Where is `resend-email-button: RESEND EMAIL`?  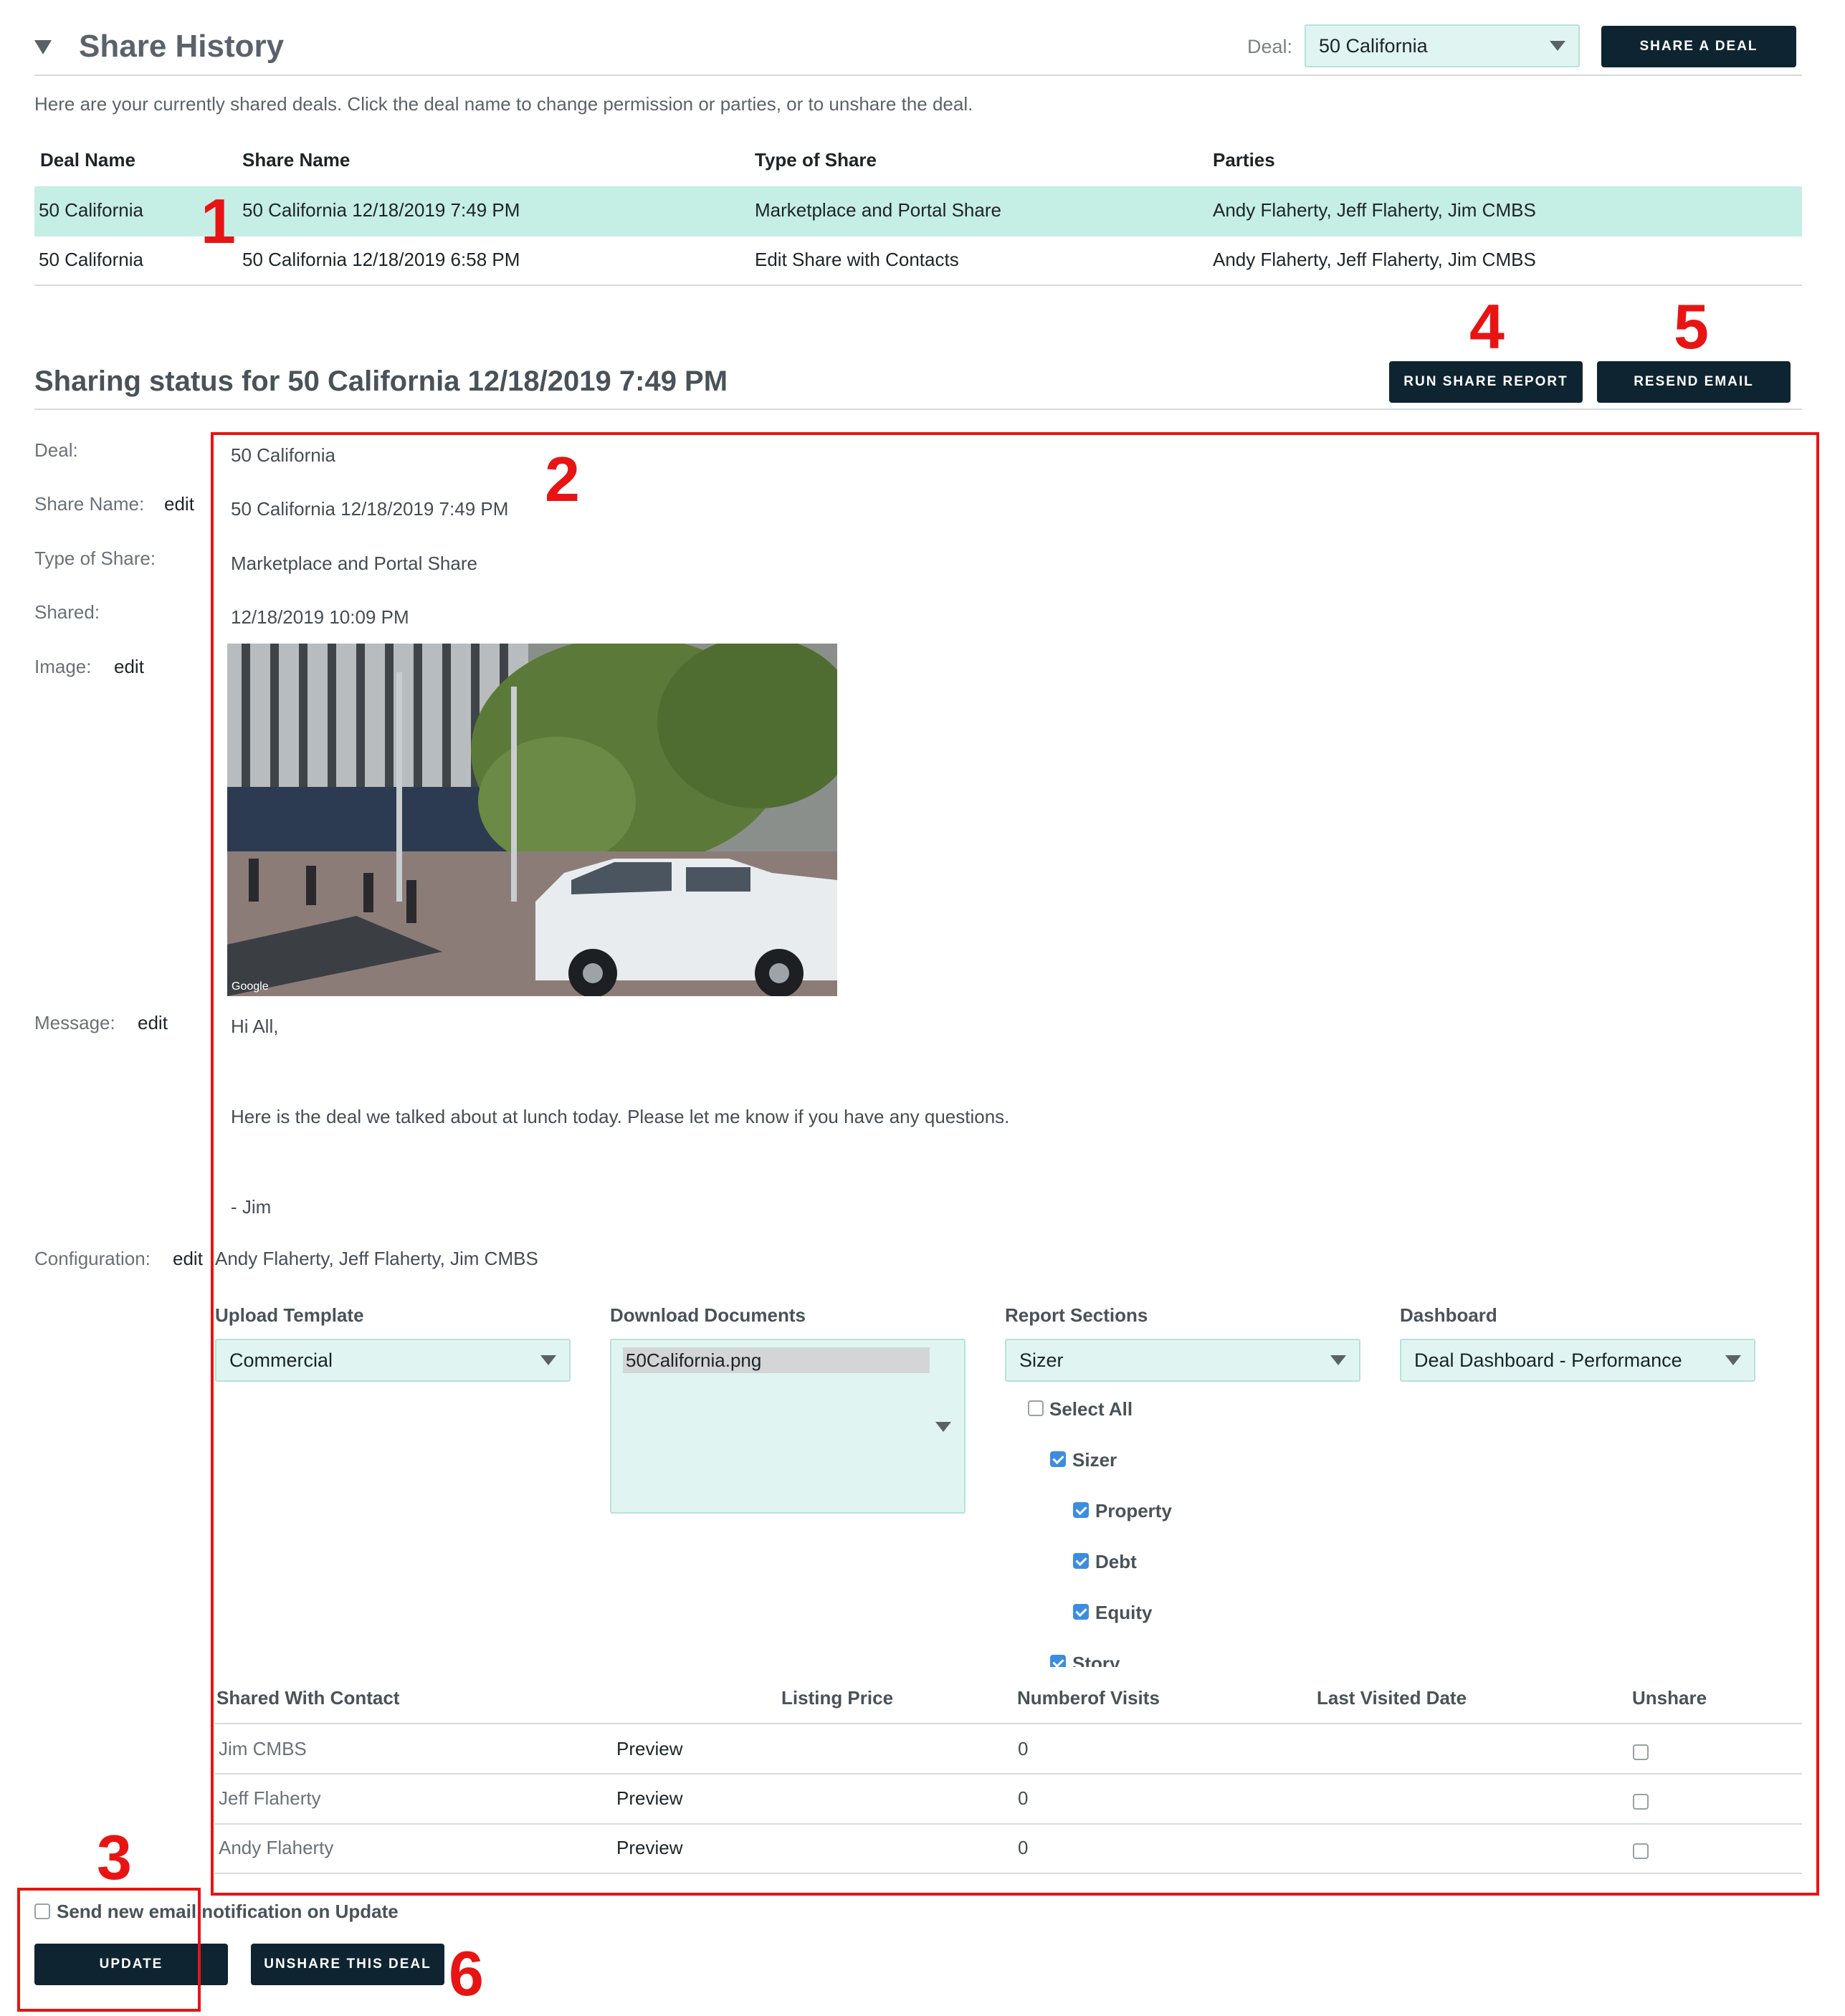
resend-email-button: RESEND EMAIL is located at coordinates (1694, 382).